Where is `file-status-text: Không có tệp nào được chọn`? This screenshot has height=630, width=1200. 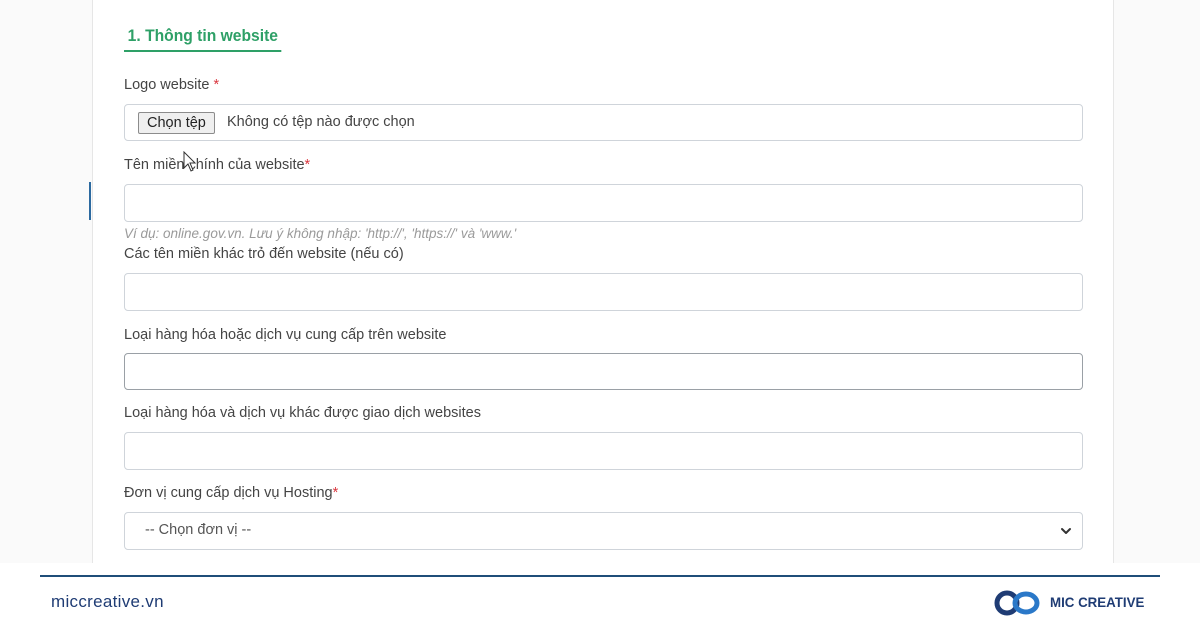
file-status-text: Không có tệp nào được chọn is located at coordinates (321, 122).